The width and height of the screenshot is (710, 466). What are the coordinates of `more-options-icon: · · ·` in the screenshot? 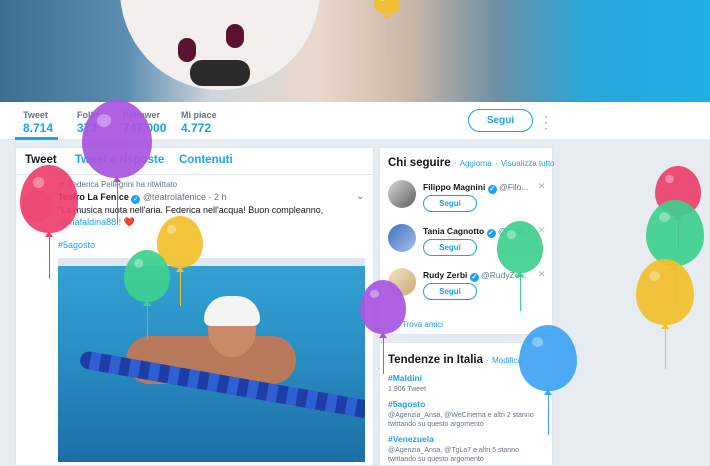 It's located at (546, 122).